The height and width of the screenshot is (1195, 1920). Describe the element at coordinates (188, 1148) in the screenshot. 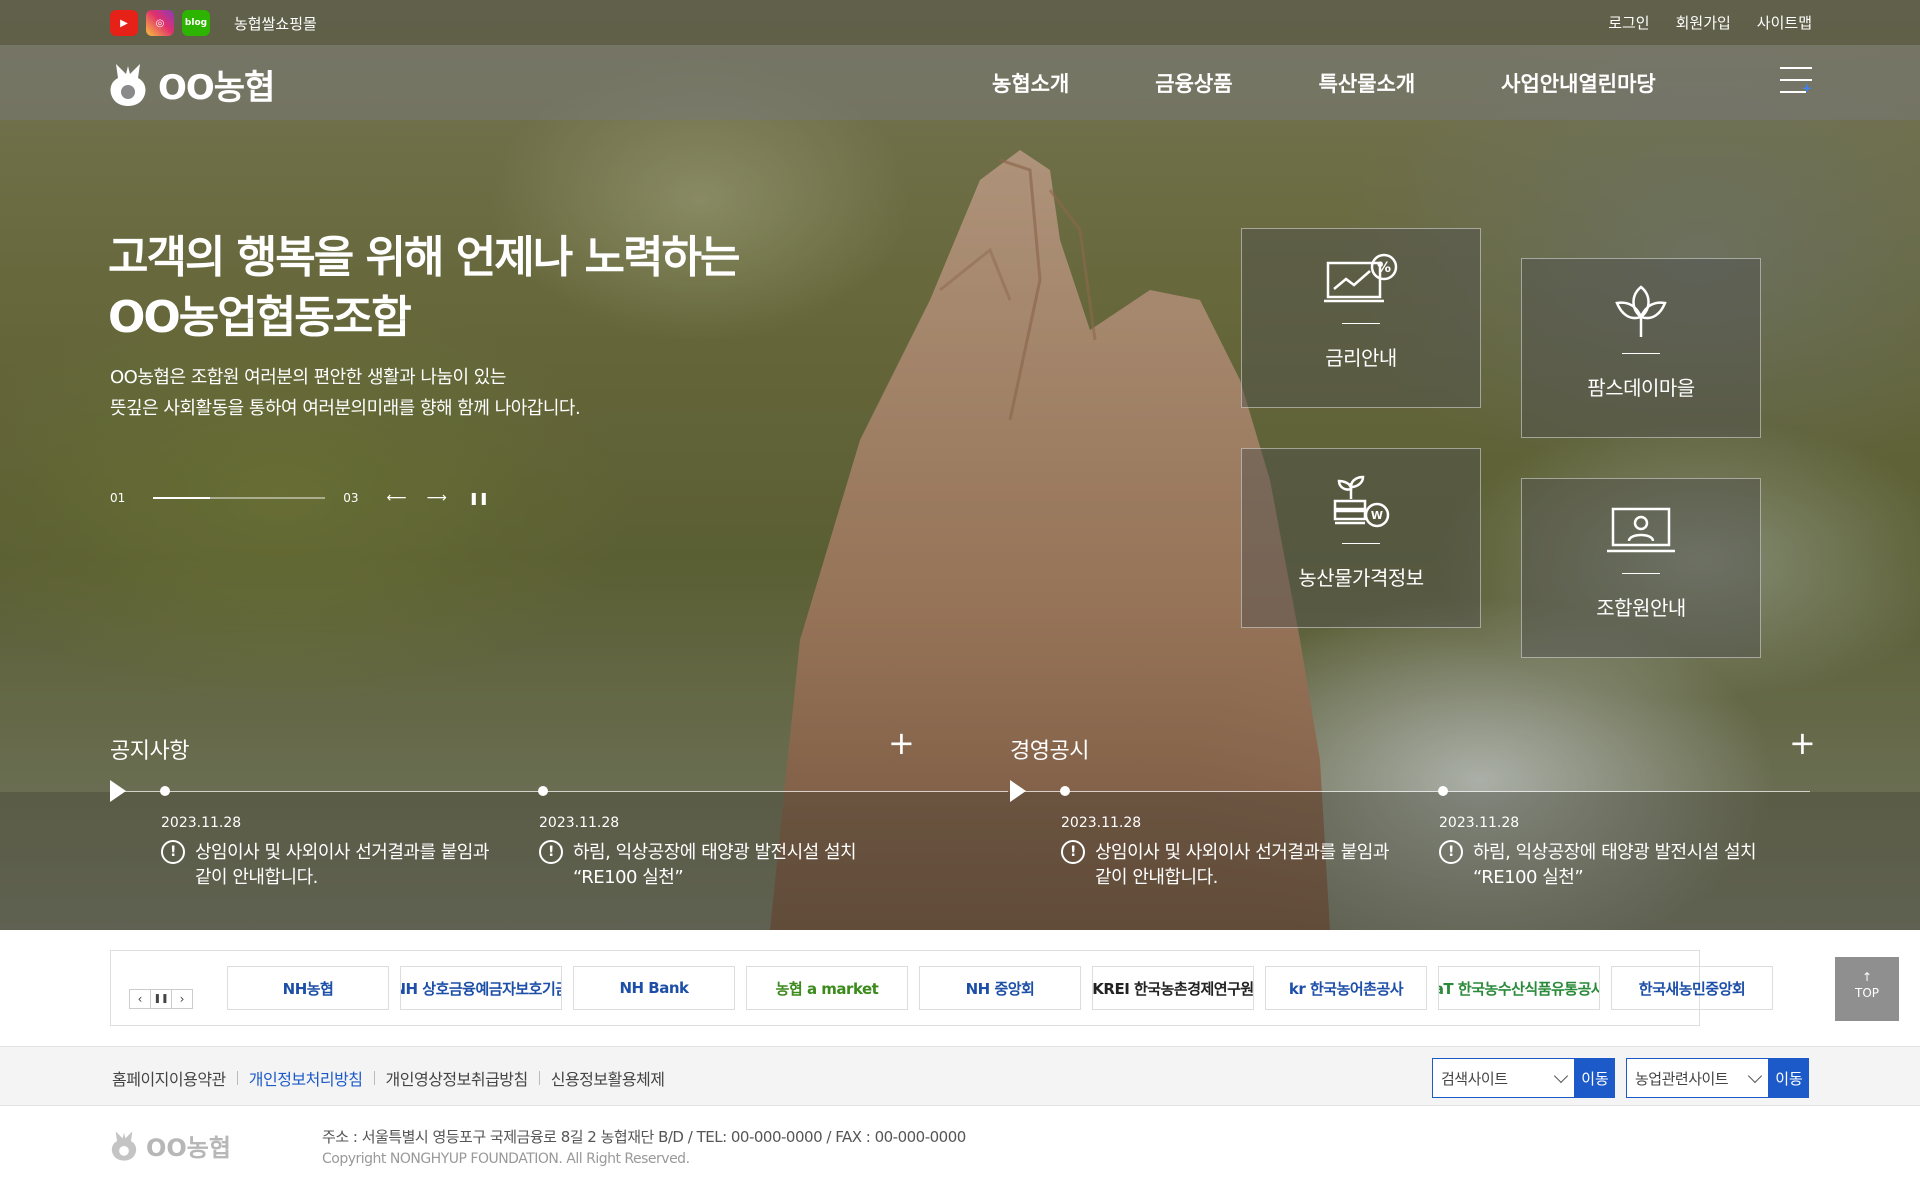

I see `footer-logo-text: OO농협` at that location.